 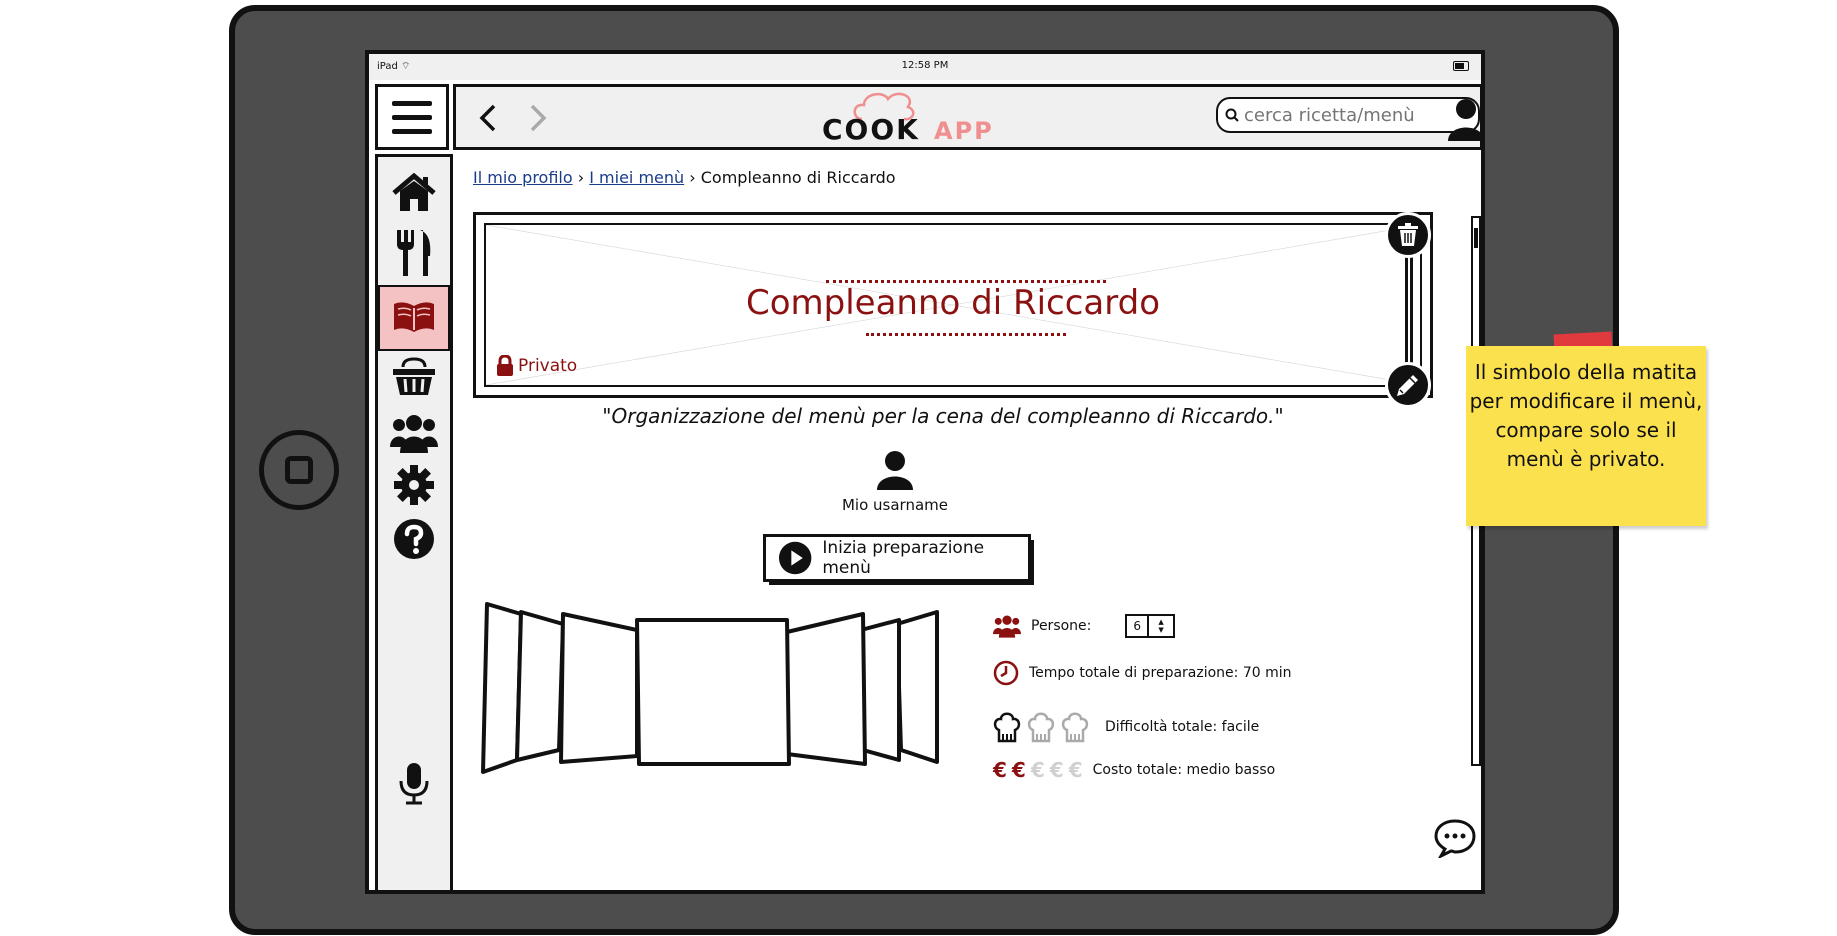 I want to click on time-label: Tempo totale di preparazione: 70 min, so click(x=1160, y=673).